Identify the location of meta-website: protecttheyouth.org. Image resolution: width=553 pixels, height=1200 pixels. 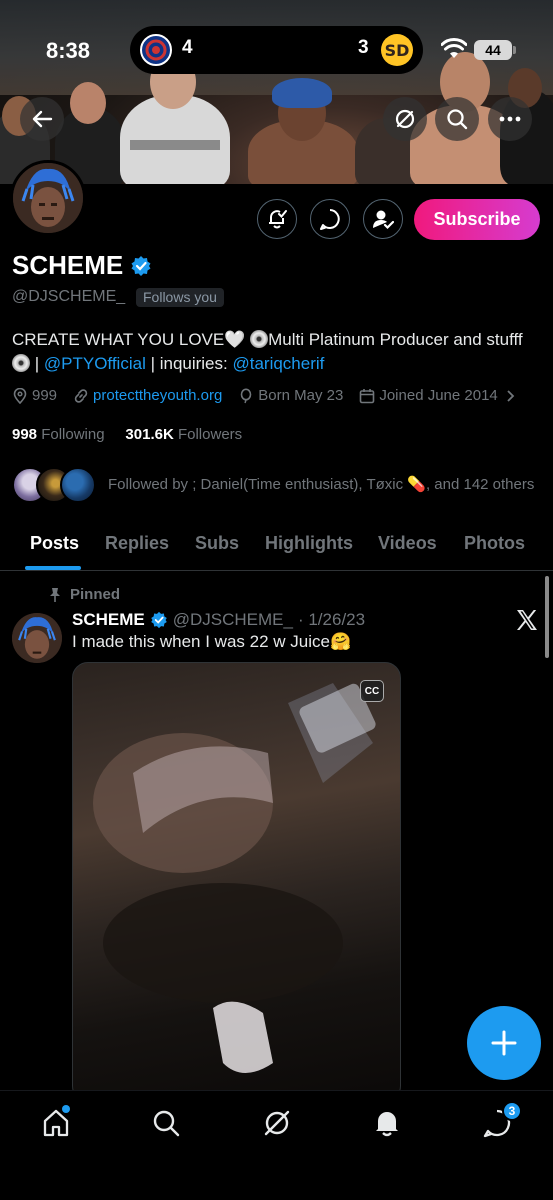
(147, 395).